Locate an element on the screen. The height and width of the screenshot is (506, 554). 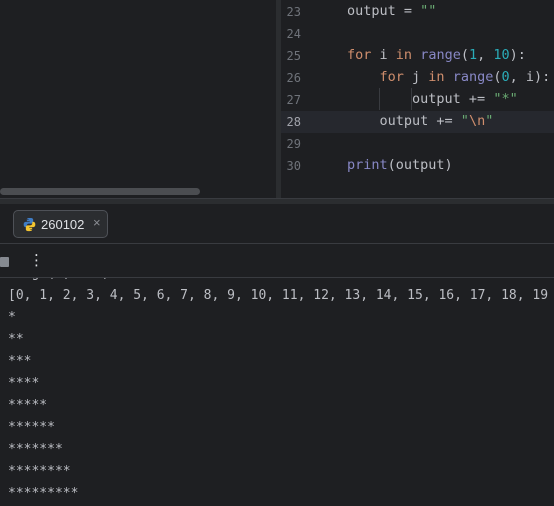
run-toolbar: ⋮ is located at coordinates (277, 261).